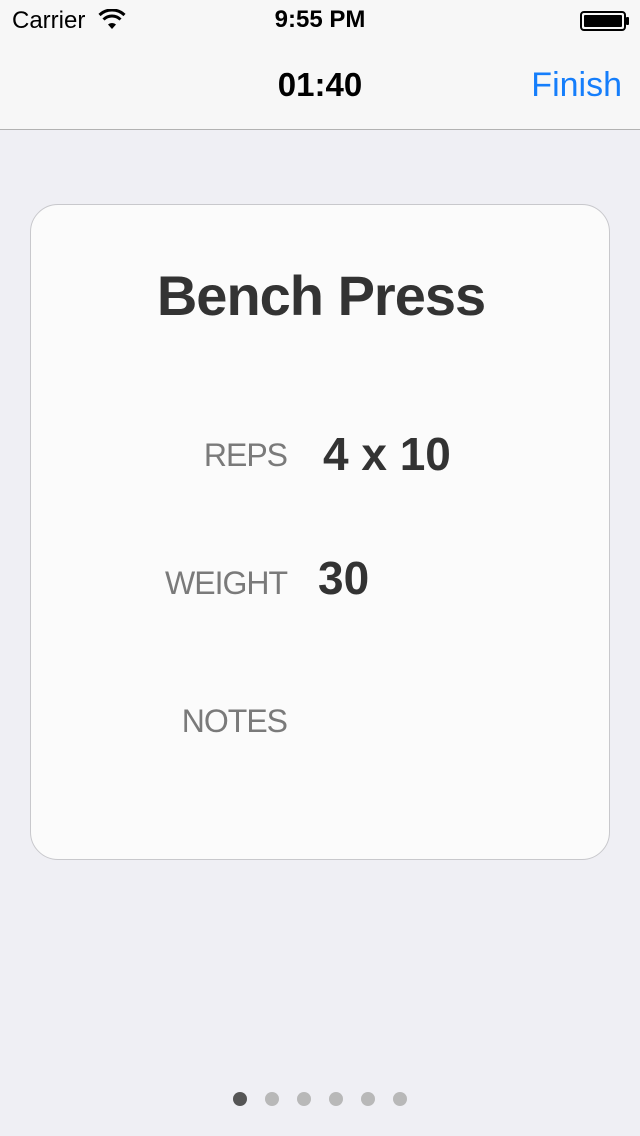  I want to click on top-bar: Carrier 9:55 PM 01:40 Finish, so click(320, 65).